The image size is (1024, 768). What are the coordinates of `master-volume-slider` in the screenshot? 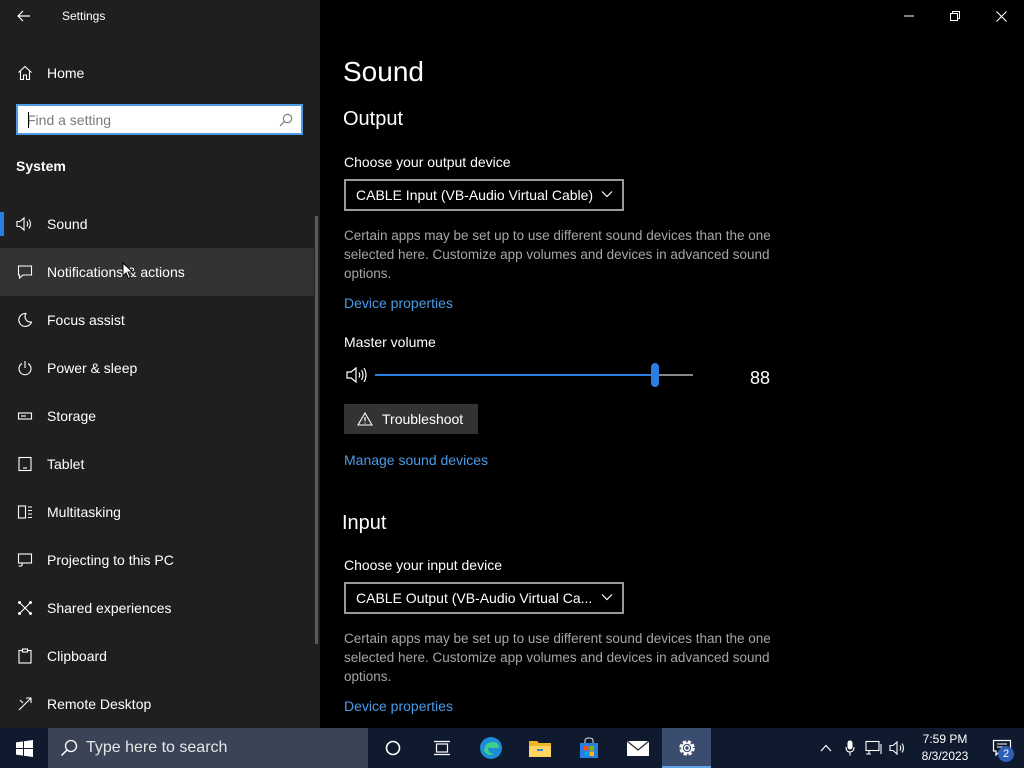 It's located at (534, 375).